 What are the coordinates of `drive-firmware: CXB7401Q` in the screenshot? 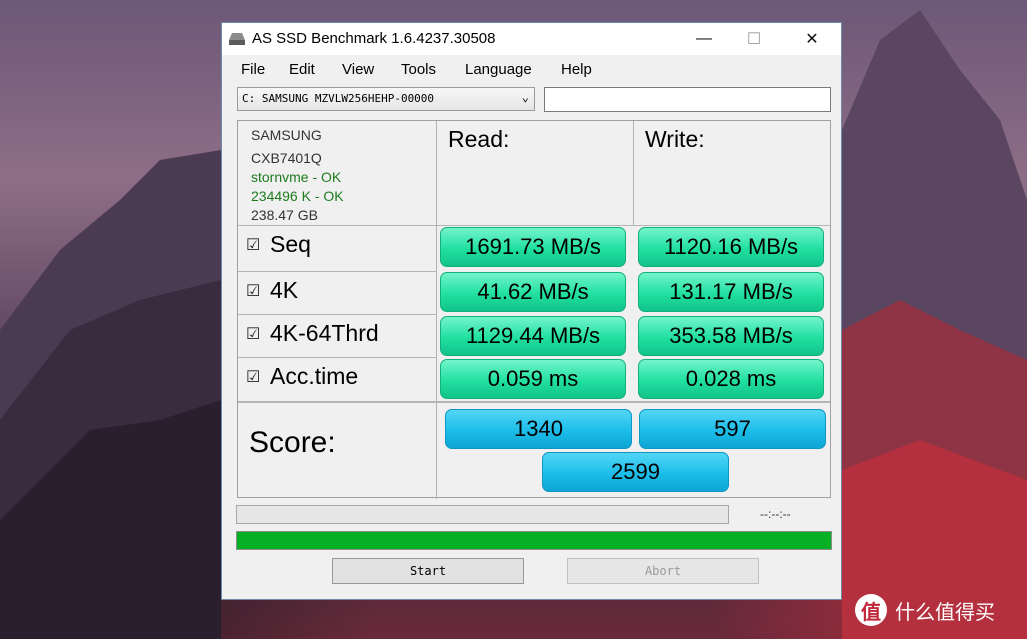 It's located at (286, 158).